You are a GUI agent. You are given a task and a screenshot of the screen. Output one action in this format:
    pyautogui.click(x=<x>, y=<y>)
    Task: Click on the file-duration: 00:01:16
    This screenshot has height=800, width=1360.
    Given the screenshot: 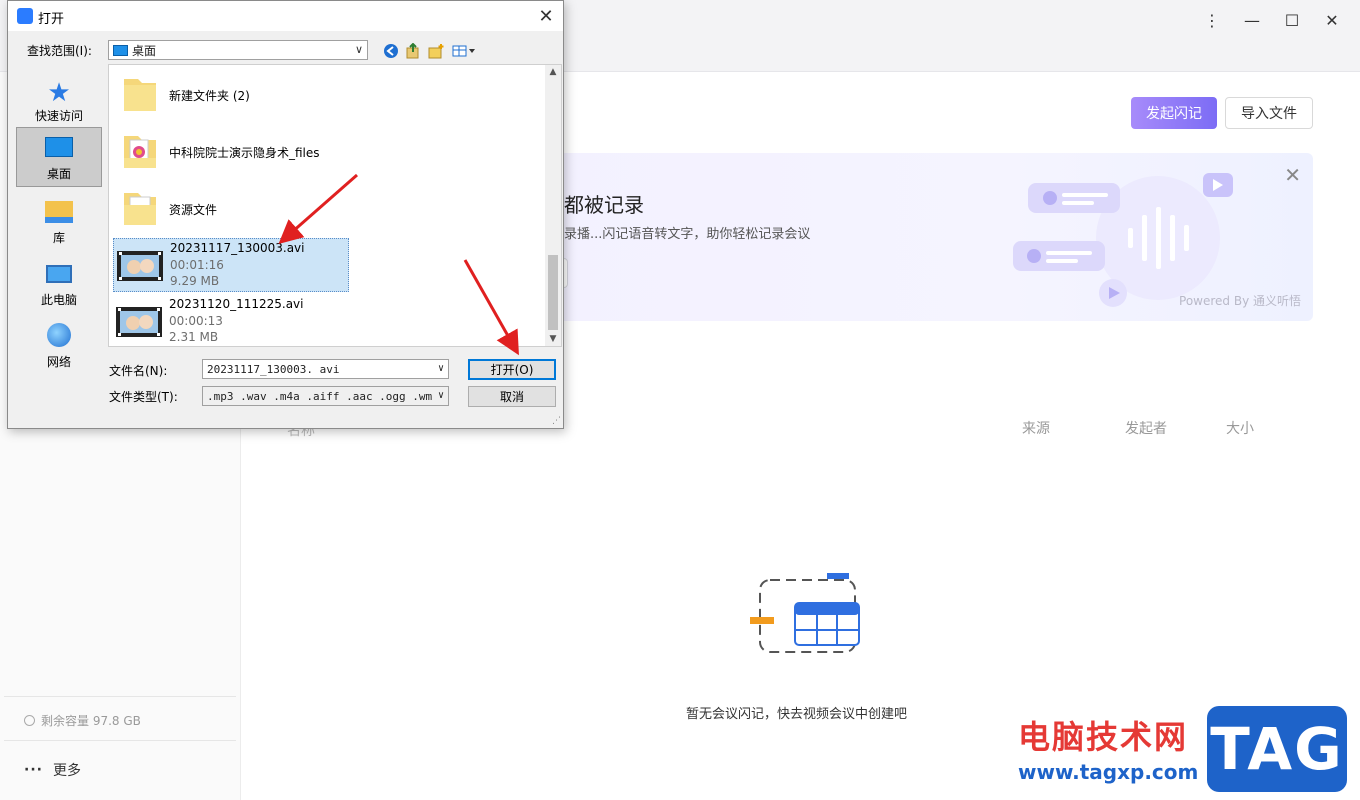 What is the action you would take?
    pyautogui.click(x=197, y=265)
    